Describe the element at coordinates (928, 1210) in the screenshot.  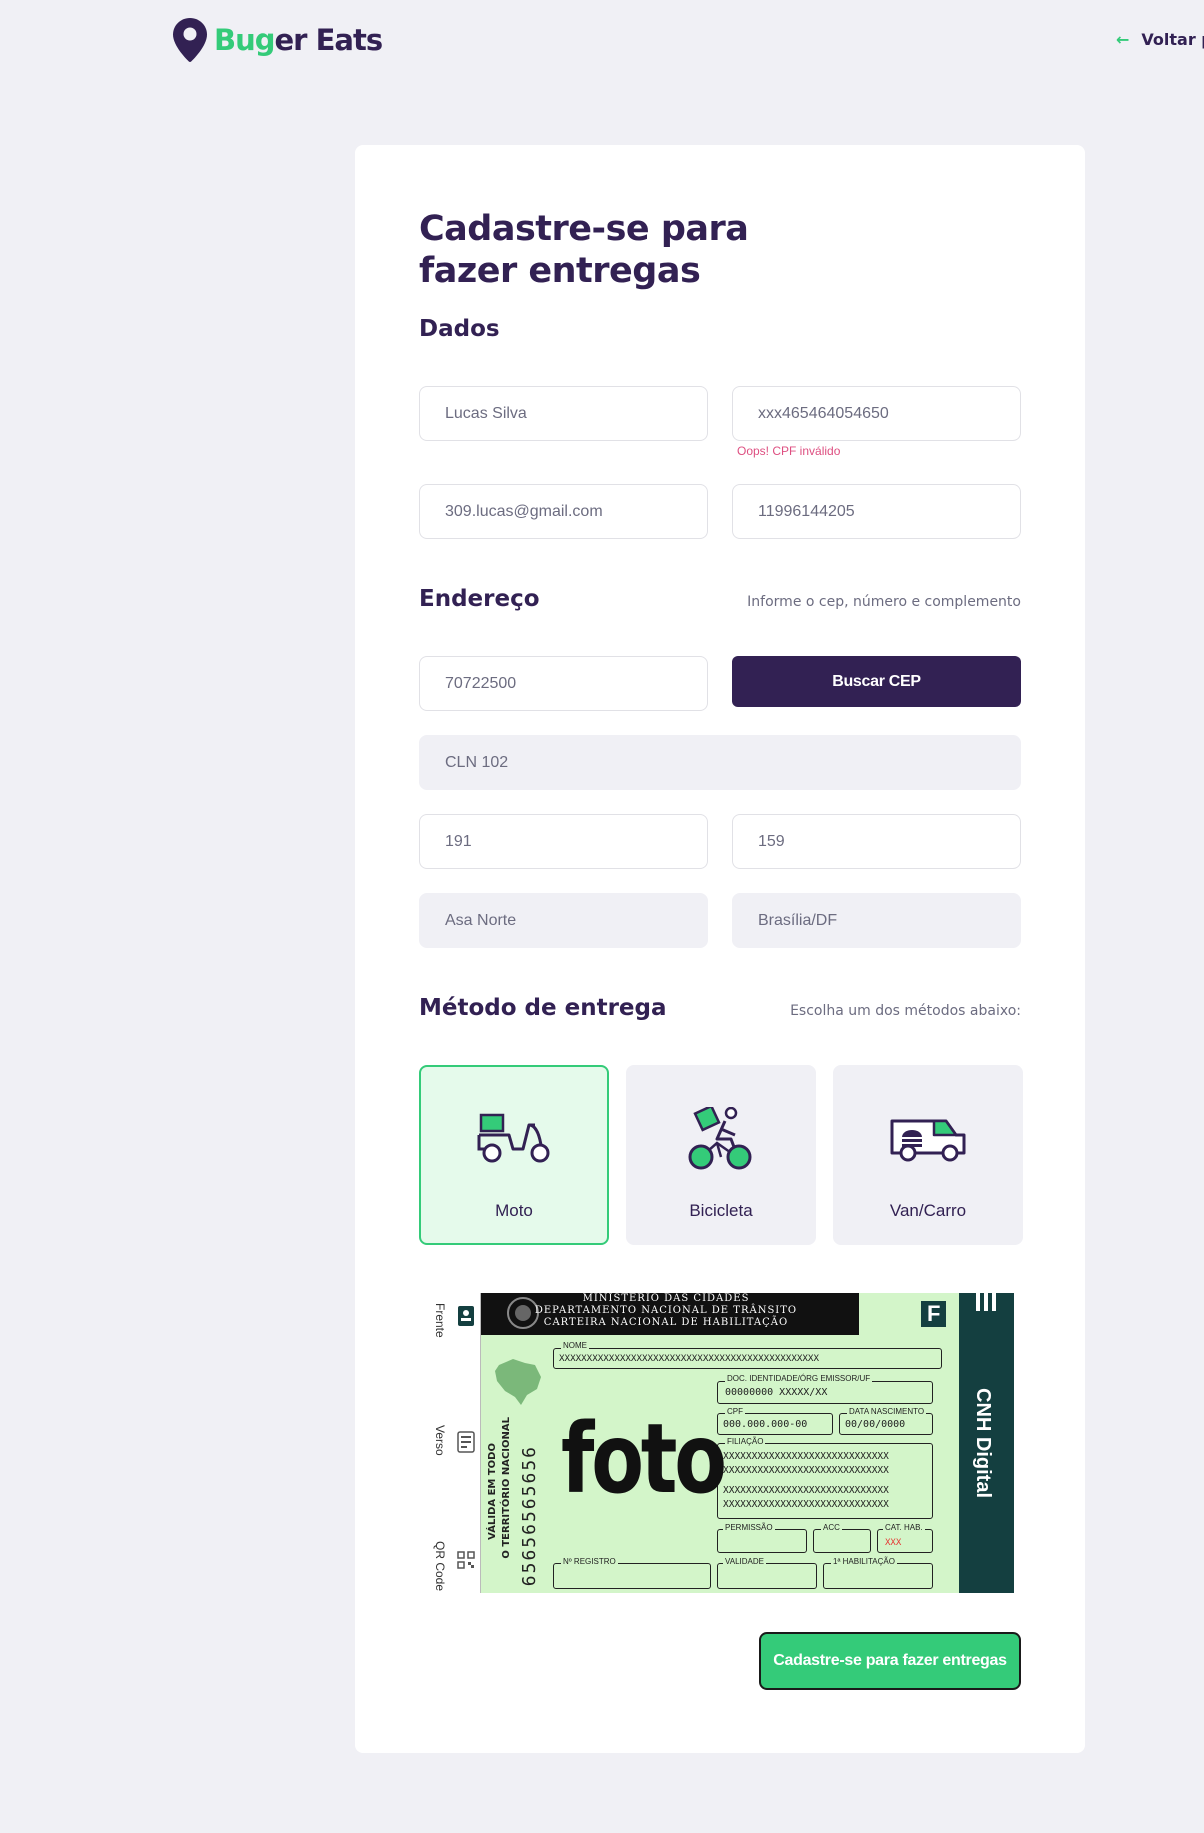
I see `method-label: Van/Carro` at that location.